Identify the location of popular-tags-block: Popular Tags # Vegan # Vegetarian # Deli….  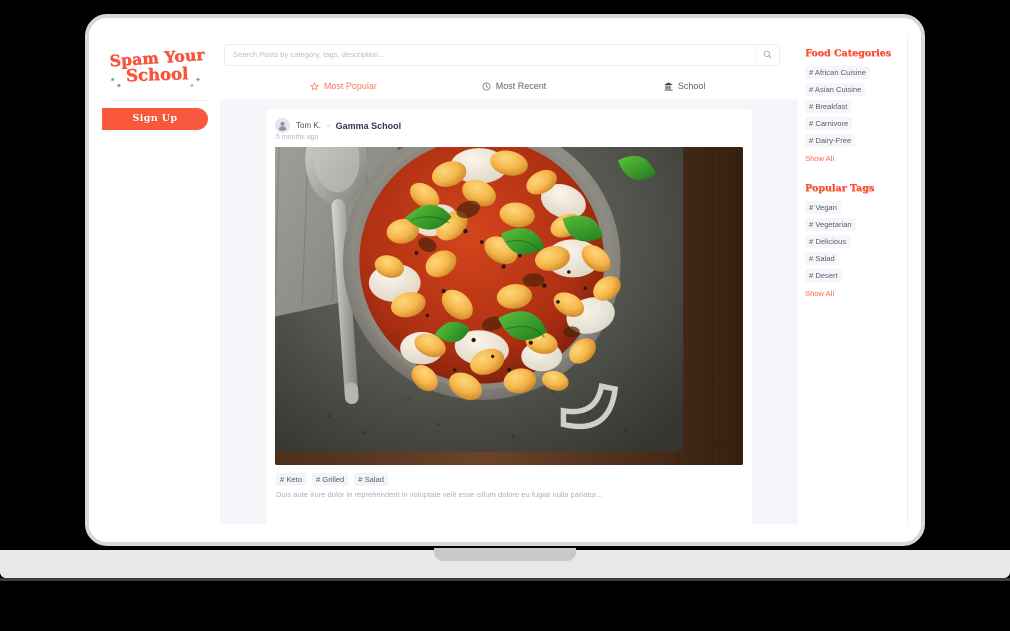
(856, 240).